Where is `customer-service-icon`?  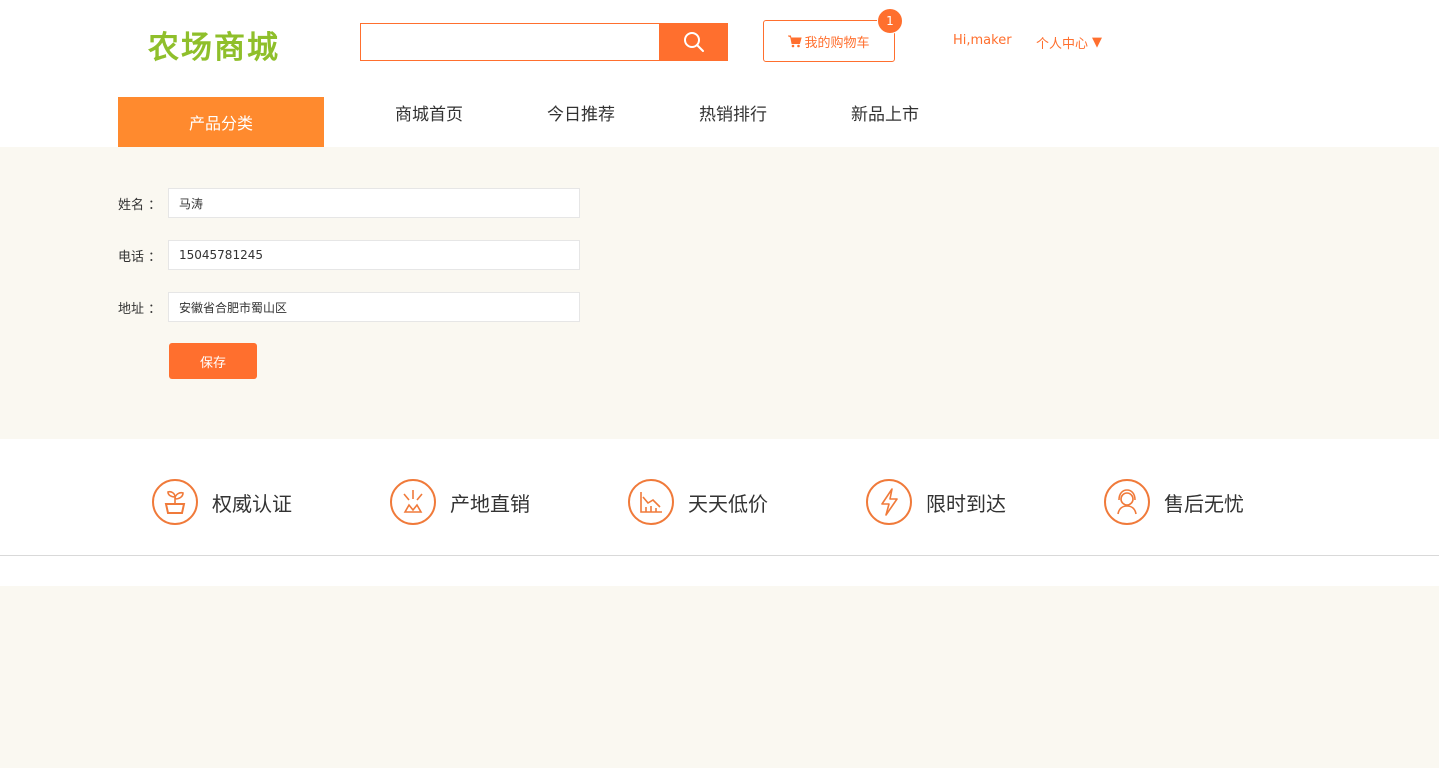 customer-service-icon is located at coordinates (1127, 502).